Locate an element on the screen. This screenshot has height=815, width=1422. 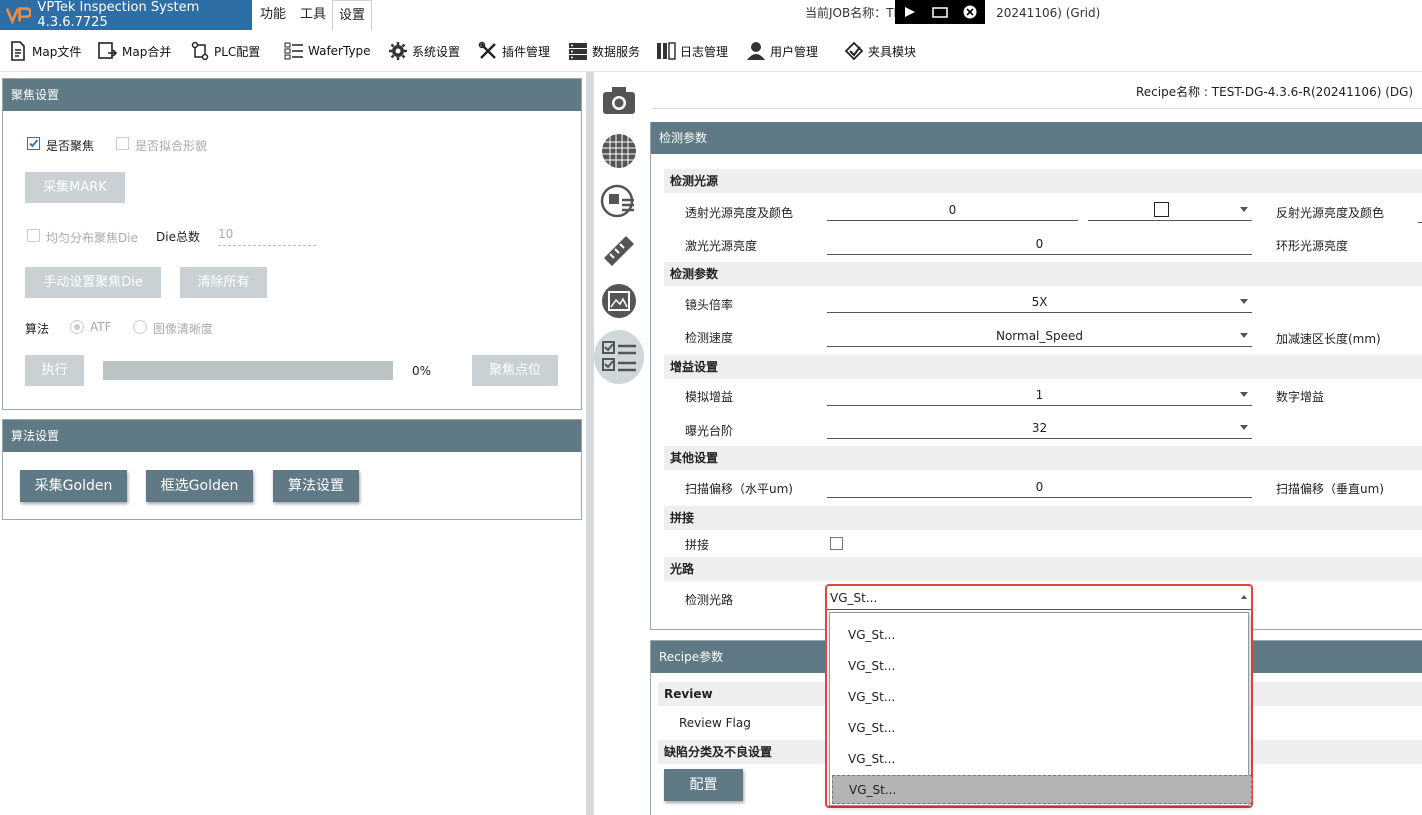
wafer-grid-icon is located at coordinates (619, 151).